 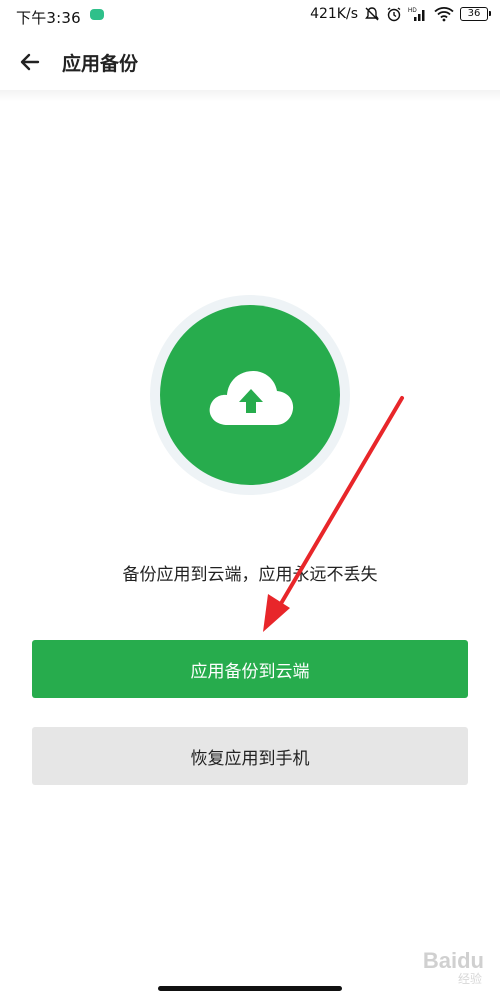 What do you see at coordinates (251, 398) in the screenshot?
I see `cloud-upload-icon` at bounding box center [251, 398].